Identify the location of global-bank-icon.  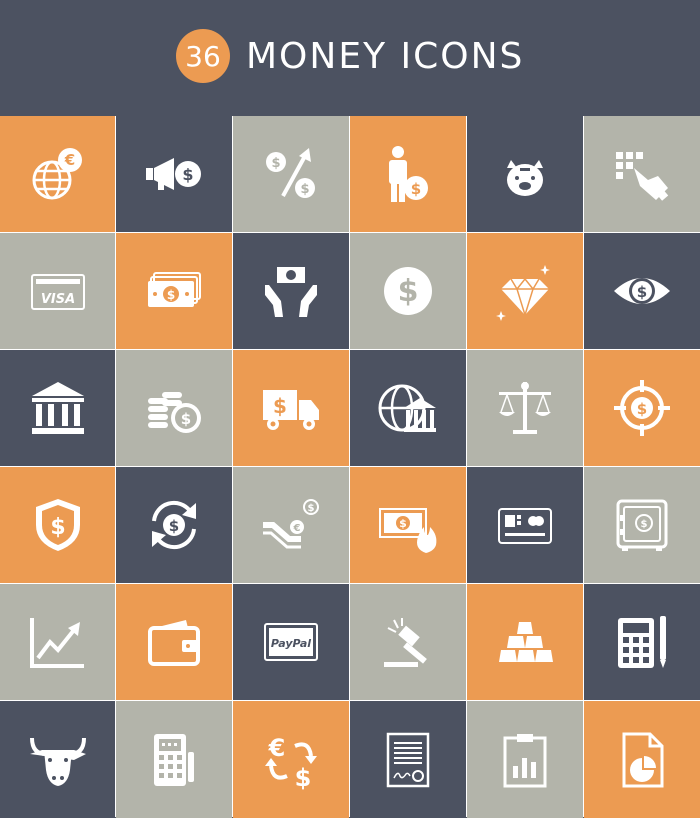
(408, 408).